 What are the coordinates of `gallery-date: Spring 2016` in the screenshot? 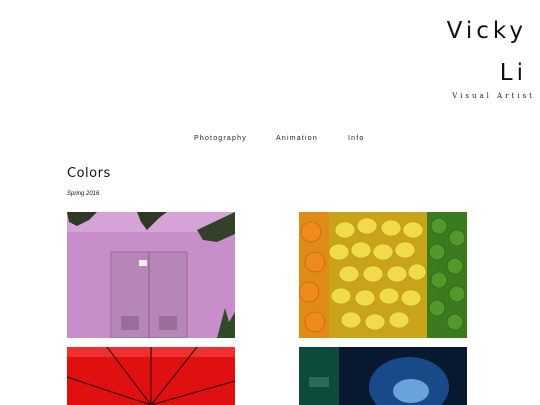 It's located at (83, 194).